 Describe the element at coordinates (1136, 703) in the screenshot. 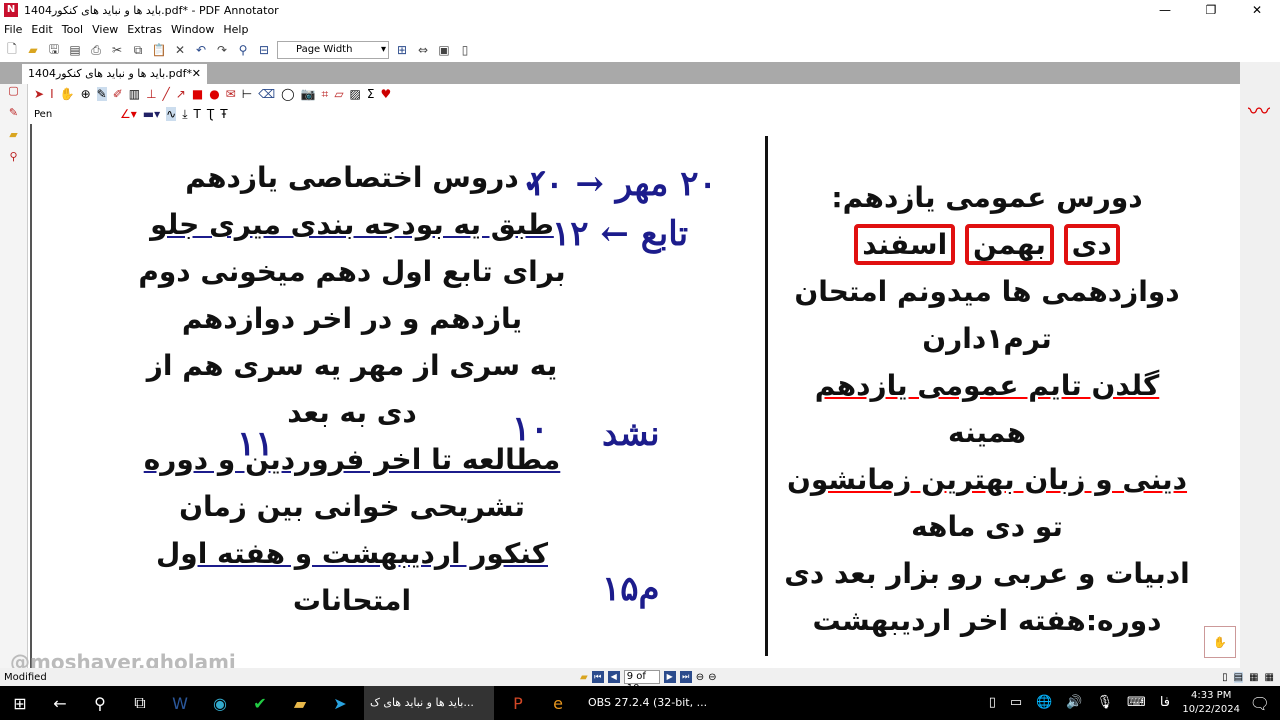

I see `keyboard-icon: ⌨` at that location.